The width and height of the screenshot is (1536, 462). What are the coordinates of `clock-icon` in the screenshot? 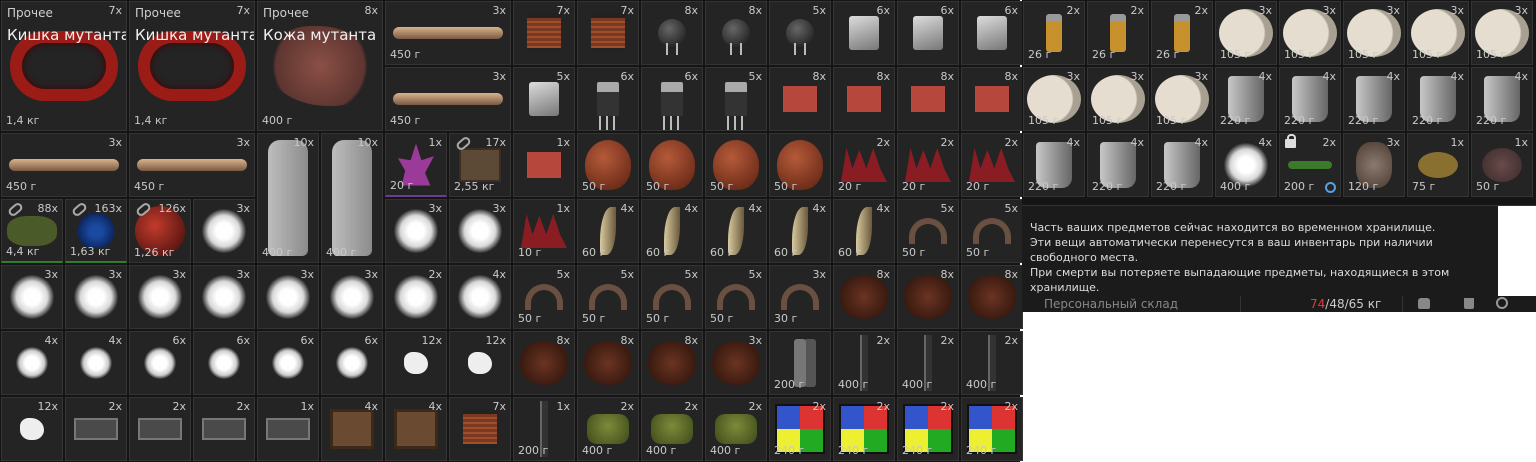 It's located at (1502, 303).